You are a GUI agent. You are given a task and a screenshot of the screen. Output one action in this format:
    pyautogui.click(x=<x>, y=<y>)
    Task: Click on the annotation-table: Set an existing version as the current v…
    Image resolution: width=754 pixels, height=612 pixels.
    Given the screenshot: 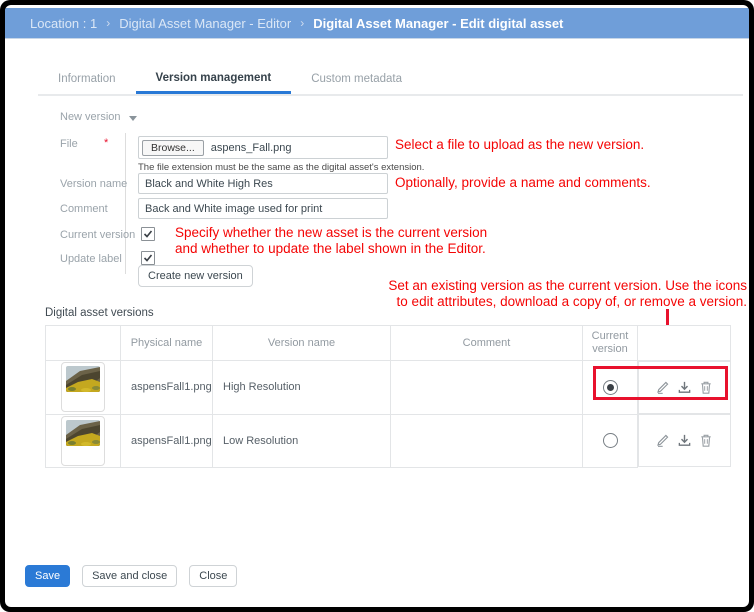 What is the action you would take?
    pyautogui.click(x=567, y=293)
    